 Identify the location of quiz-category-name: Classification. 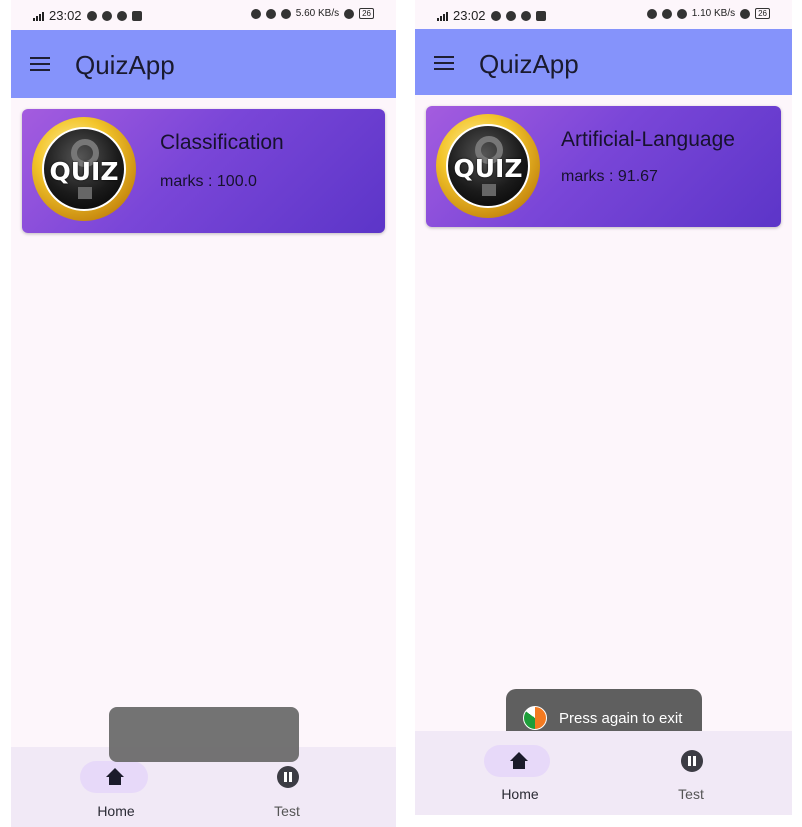
(222, 142).